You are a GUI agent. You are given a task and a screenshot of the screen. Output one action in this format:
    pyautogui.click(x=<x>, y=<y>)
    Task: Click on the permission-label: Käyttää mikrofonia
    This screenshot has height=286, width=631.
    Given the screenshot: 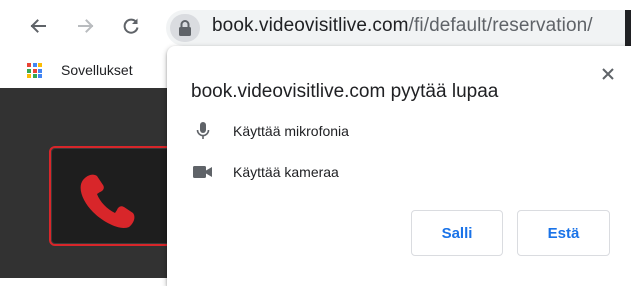 What is the action you would take?
    pyautogui.click(x=291, y=131)
    